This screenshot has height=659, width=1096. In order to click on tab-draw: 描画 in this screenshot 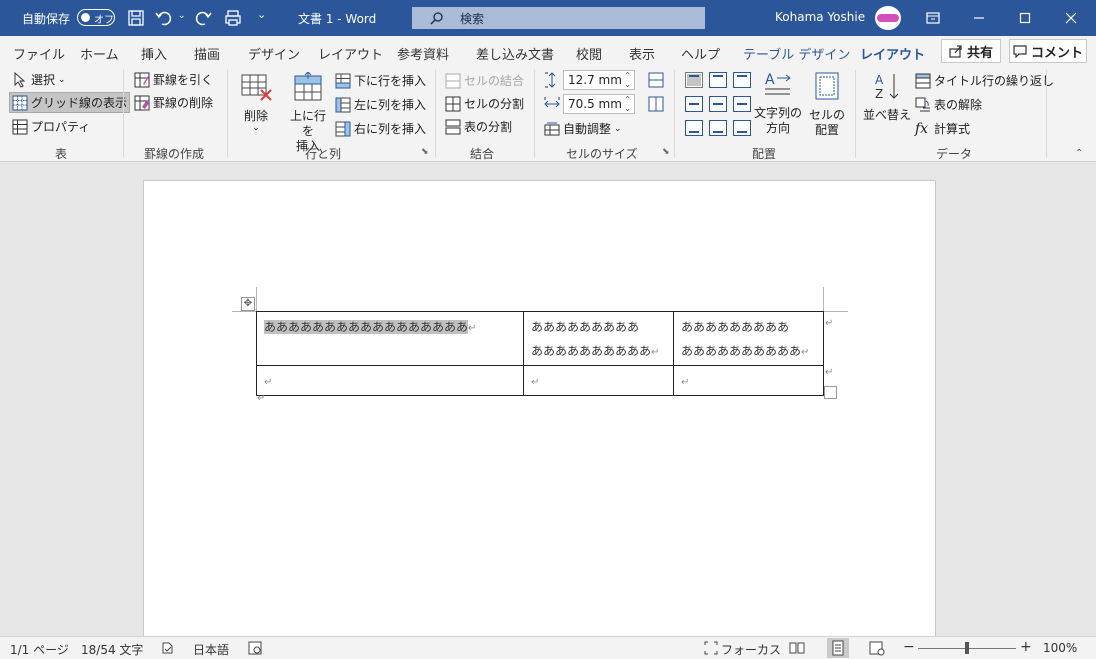, I will do `click(207, 53)`.